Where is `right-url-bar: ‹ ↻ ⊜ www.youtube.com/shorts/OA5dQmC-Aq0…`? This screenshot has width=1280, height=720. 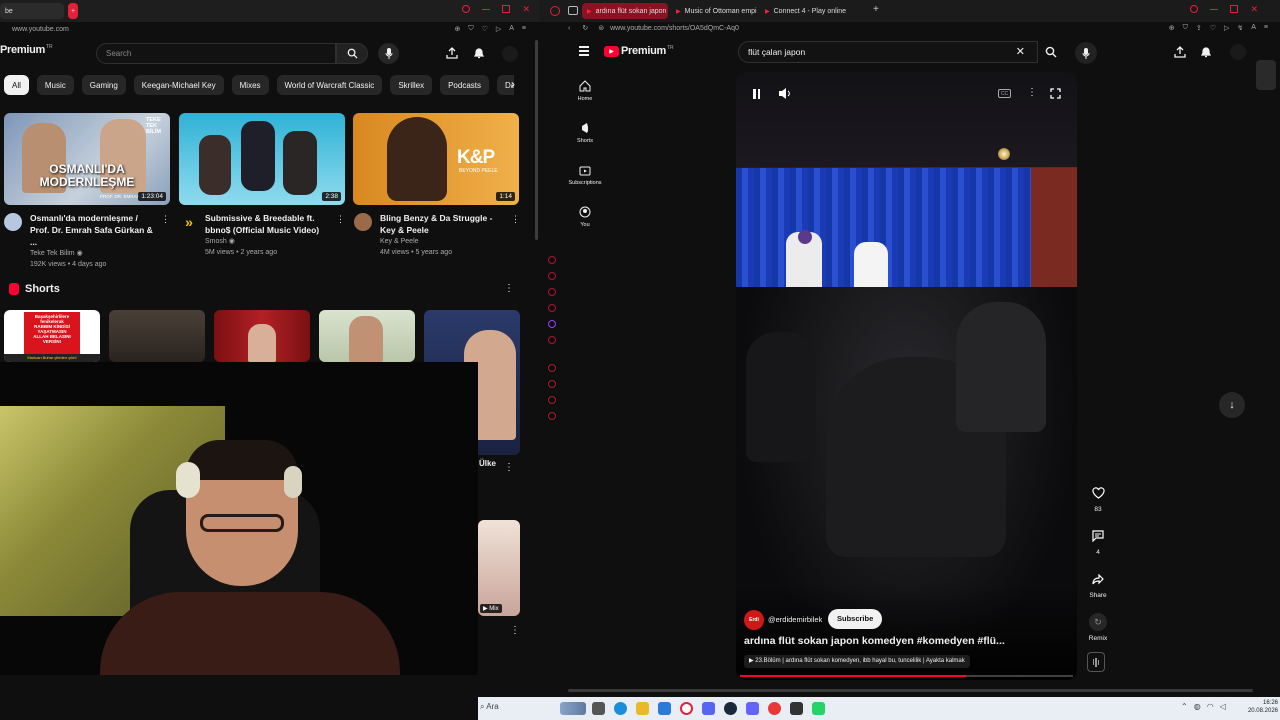 right-url-bar: ‹ ↻ ⊜ www.youtube.com/shorts/OA5dQmC-Aq0… is located at coordinates (918, 28).